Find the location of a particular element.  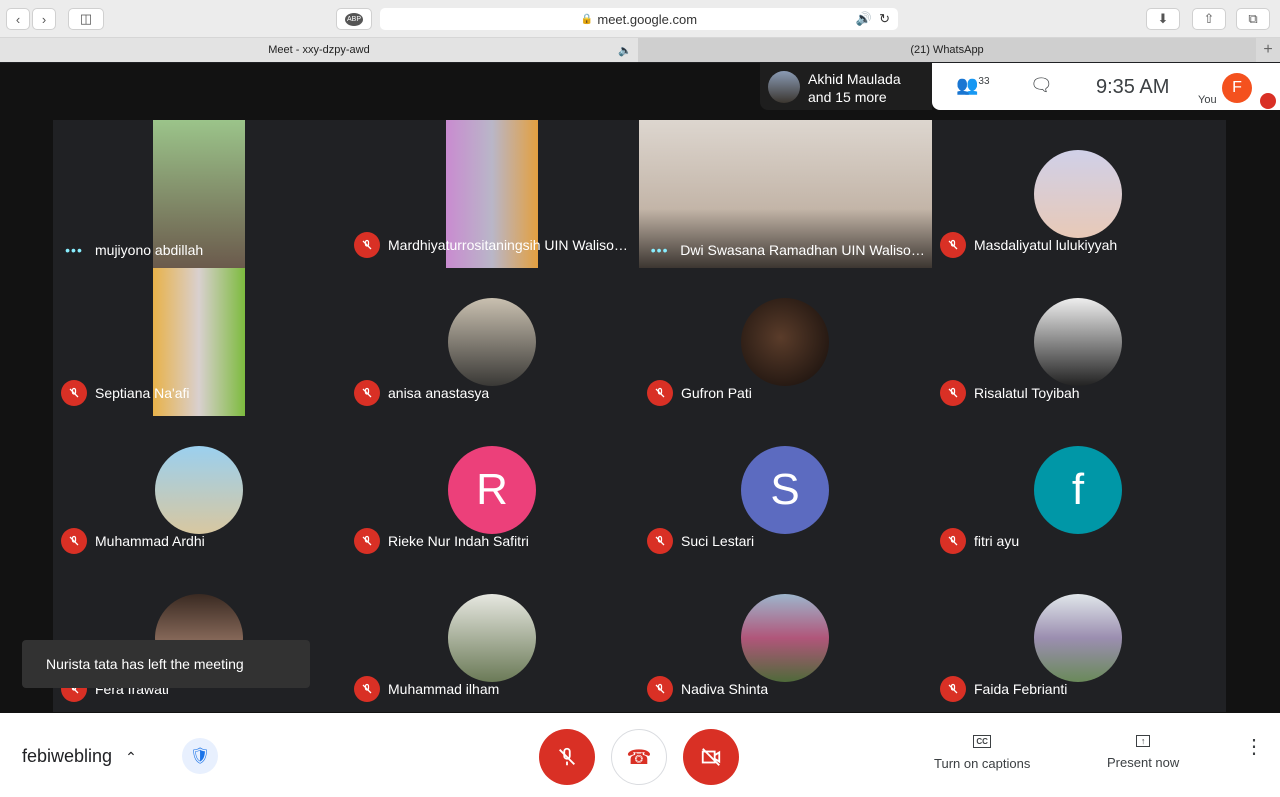

new-tab-button: + is located at coordinates (1268, 50).